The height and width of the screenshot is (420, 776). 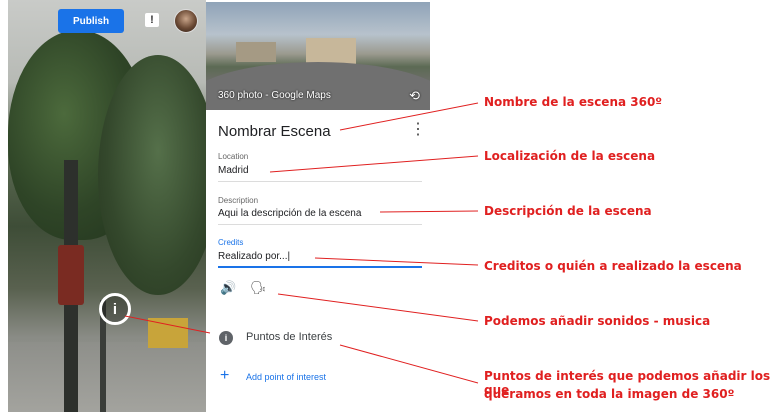 What do you see at coordinates (374, 164) in the screenshot?
I see `annotation-line-location` at bounding box center [374, 164].